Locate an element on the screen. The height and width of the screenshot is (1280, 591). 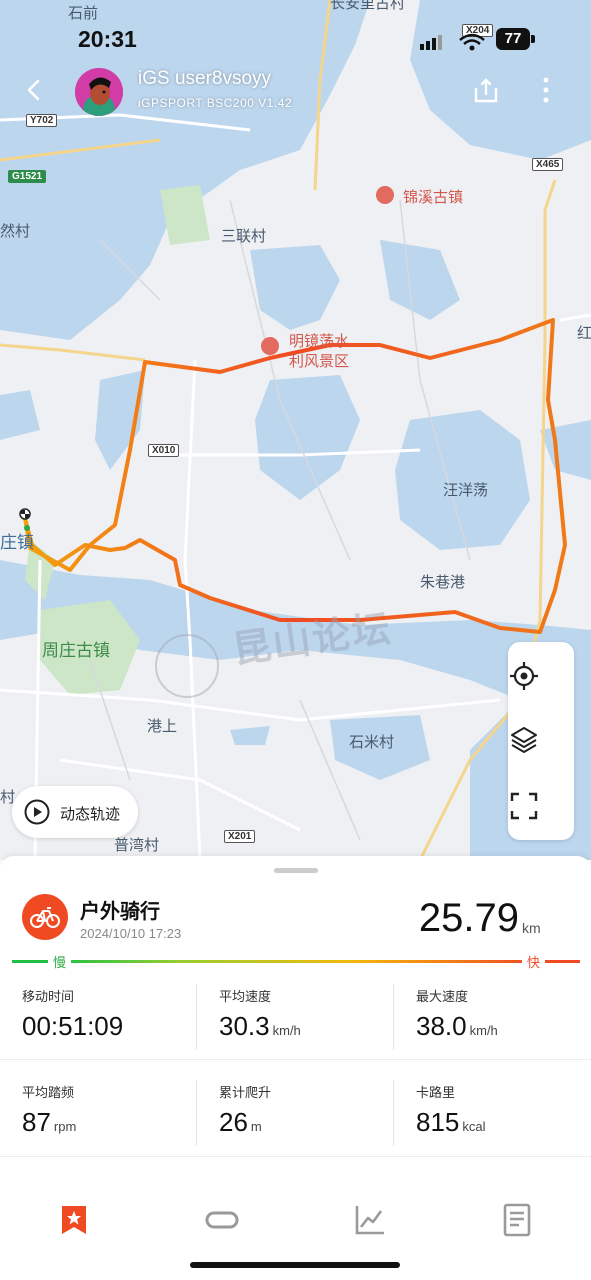
map-label-zhouzhuang: 周庄古镇 is located at coordinates (76, 650).